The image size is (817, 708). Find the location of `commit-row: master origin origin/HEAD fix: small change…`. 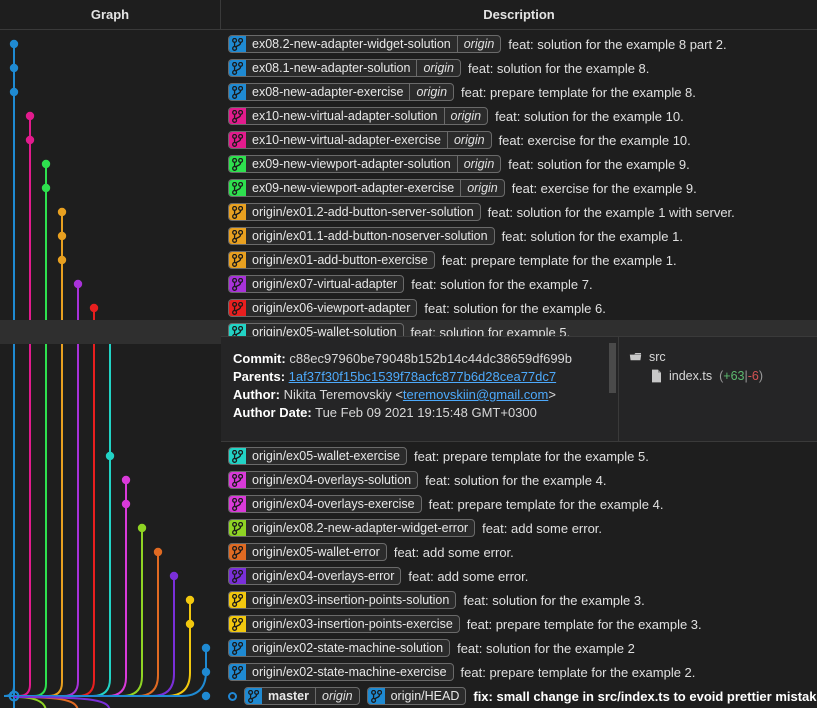

commit-row: master origin origin/HEAD fix: small change… is located at coordinates (408, 696).